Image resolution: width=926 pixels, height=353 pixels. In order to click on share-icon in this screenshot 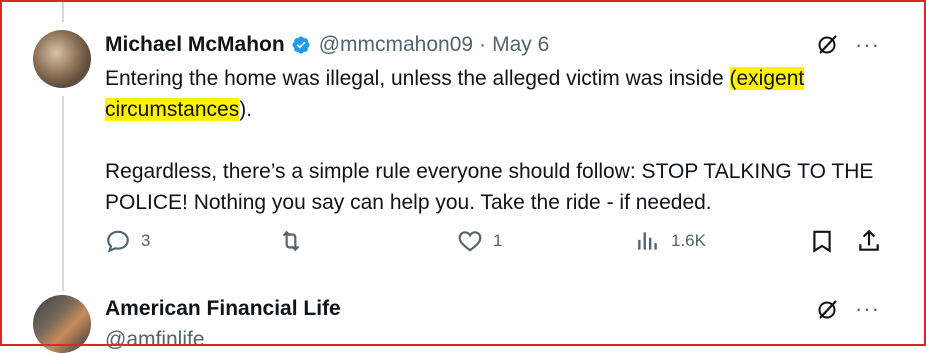, I will do `click(869, 240)`.